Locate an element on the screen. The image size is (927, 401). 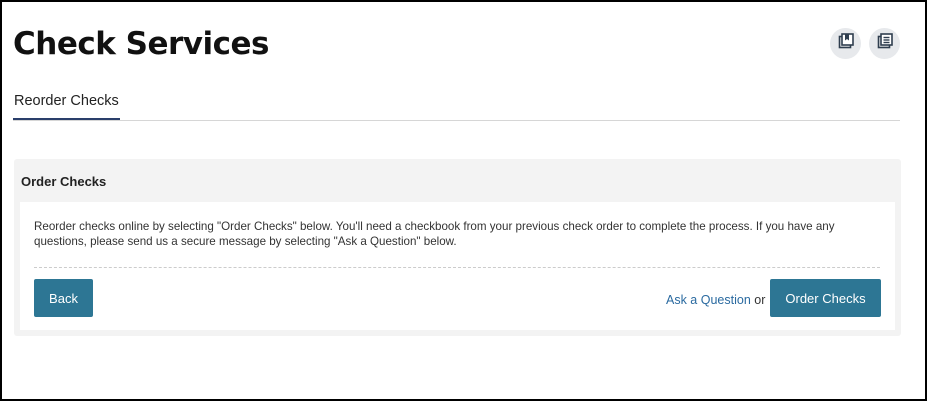
divider is located at coordinates (457, 267).